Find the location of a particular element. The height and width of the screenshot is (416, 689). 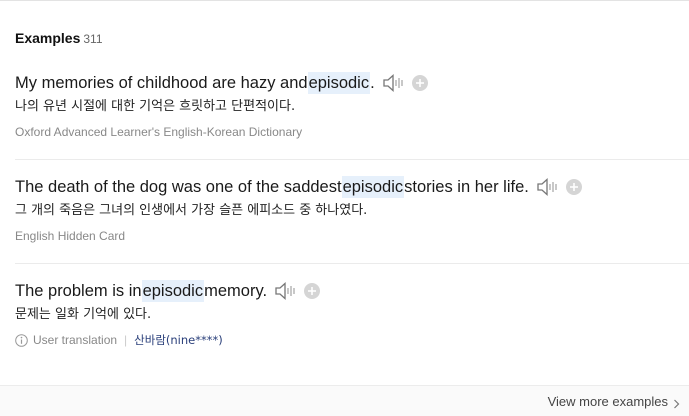

info-icon is located at coordinates (21, 340).